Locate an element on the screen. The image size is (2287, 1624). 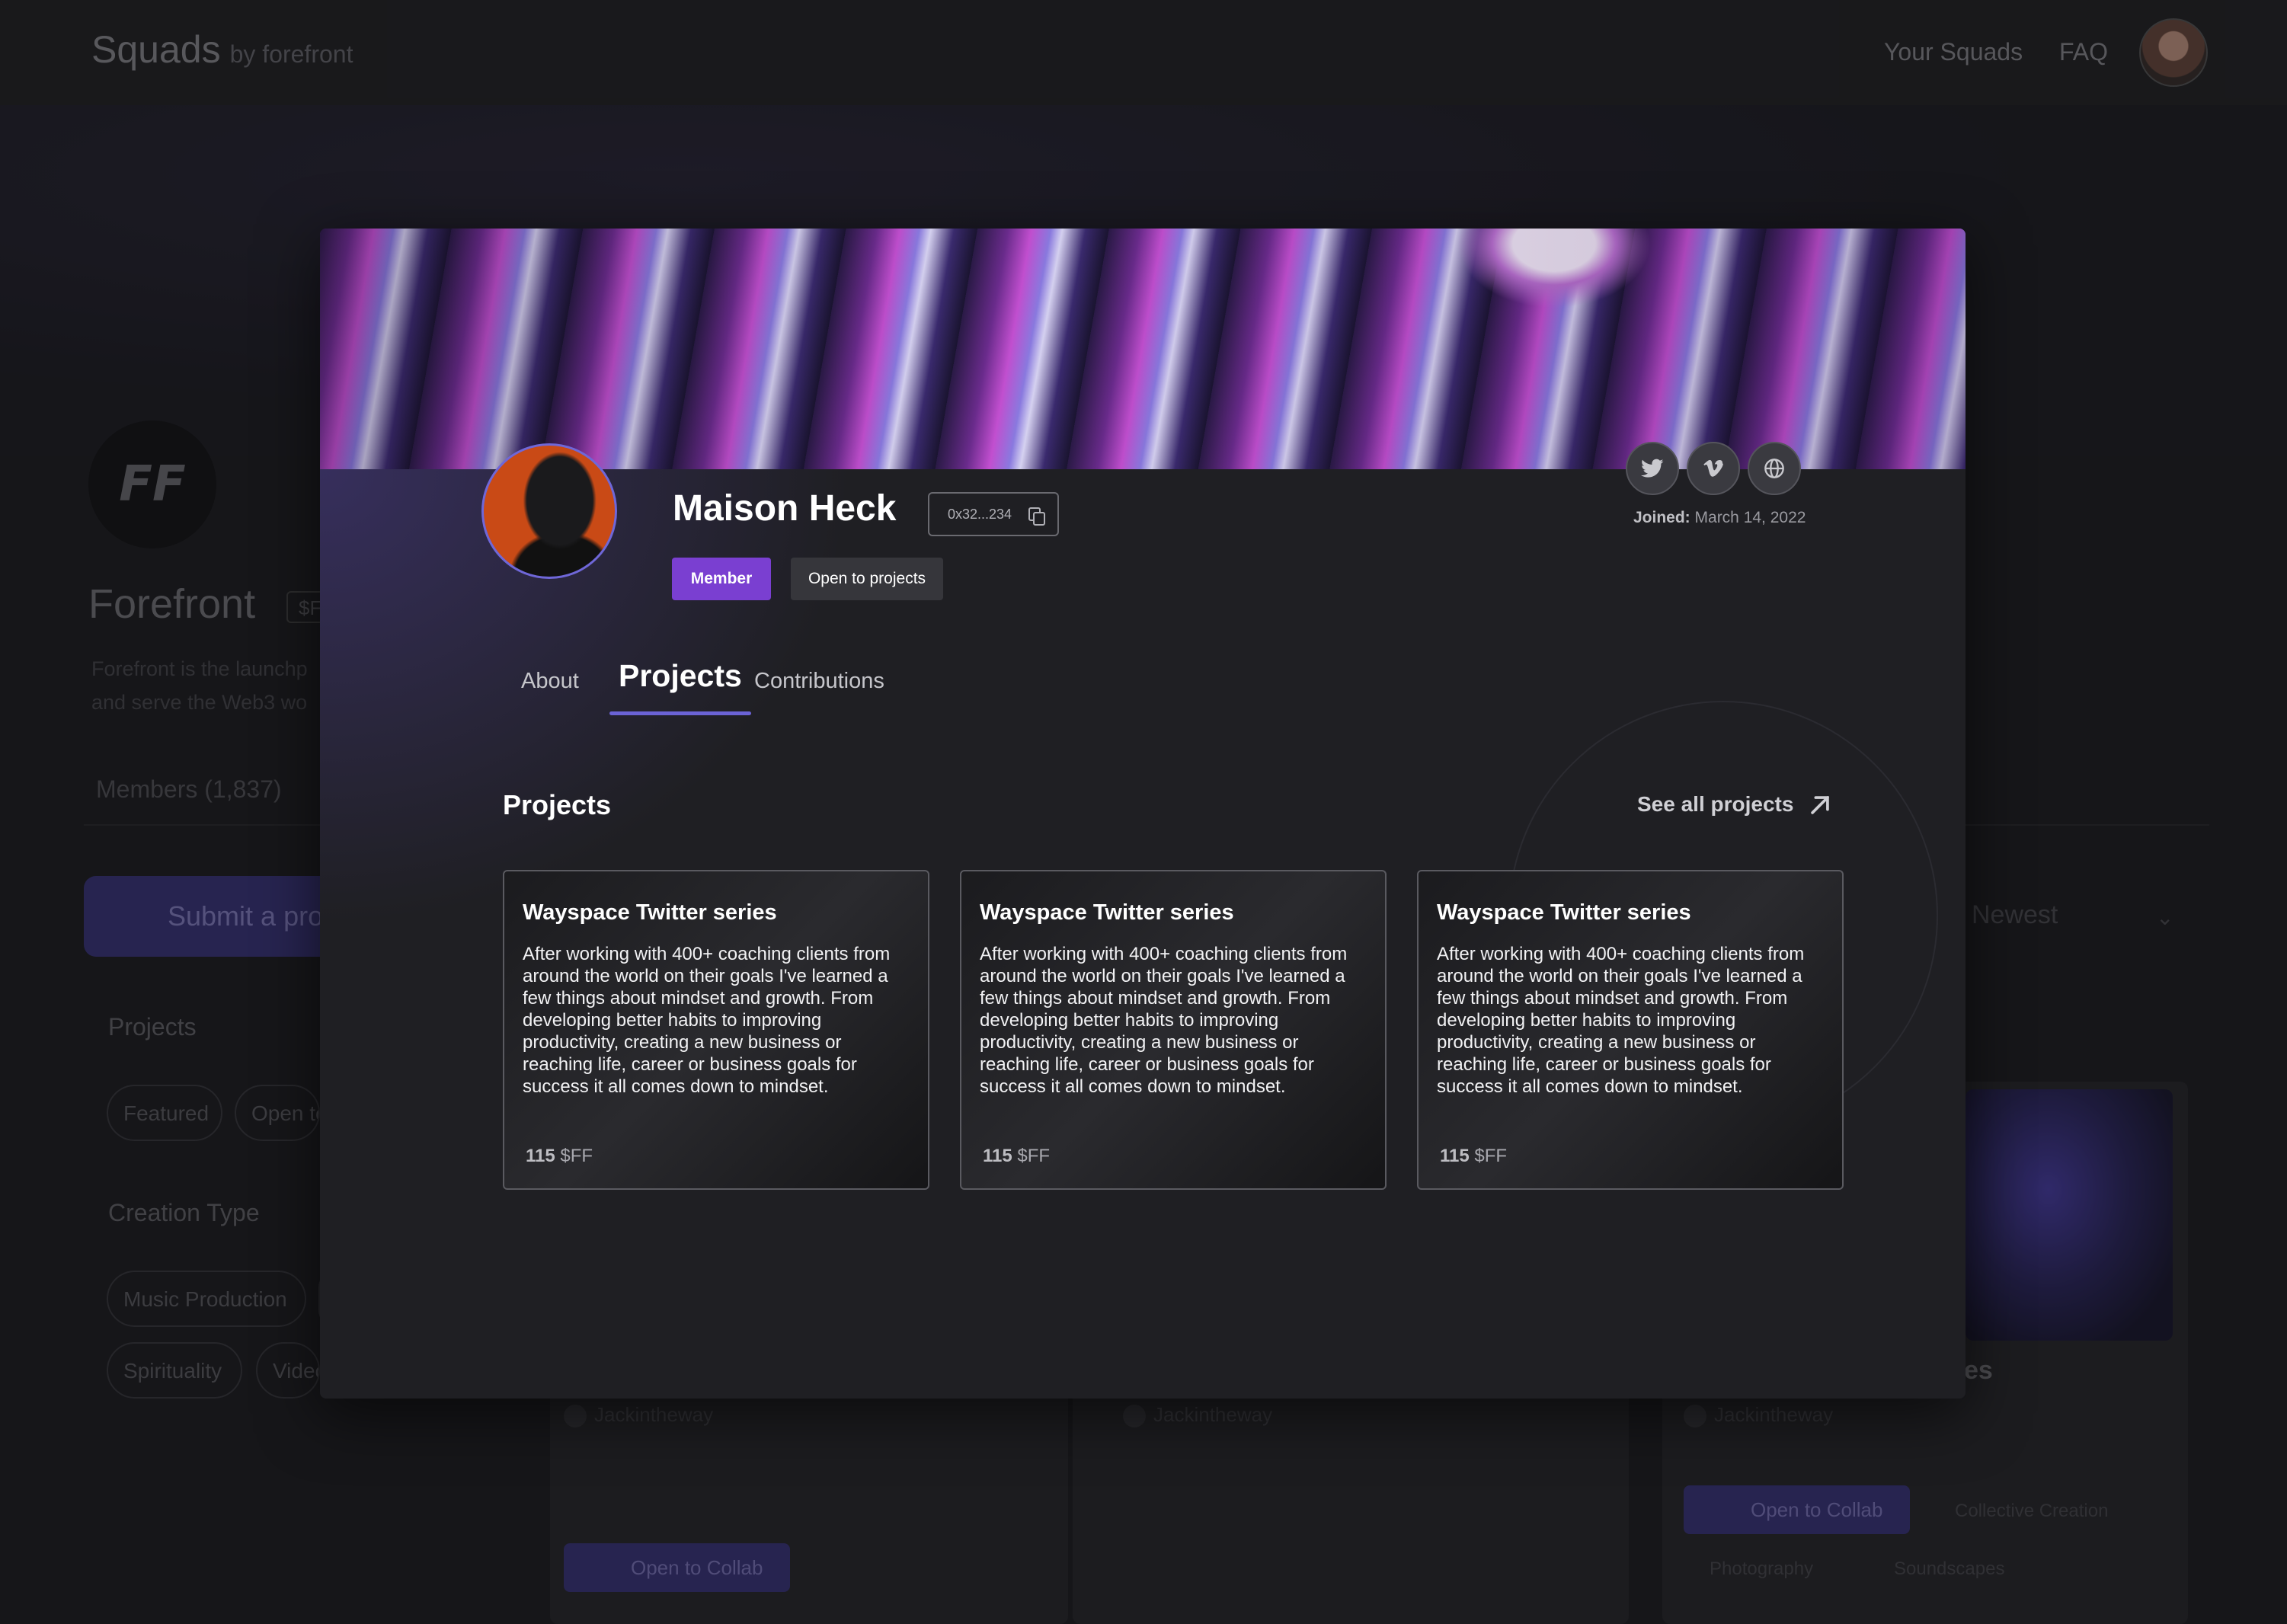
wallet-address-chip: 0x32...234 is located at coordinates (993, 514).